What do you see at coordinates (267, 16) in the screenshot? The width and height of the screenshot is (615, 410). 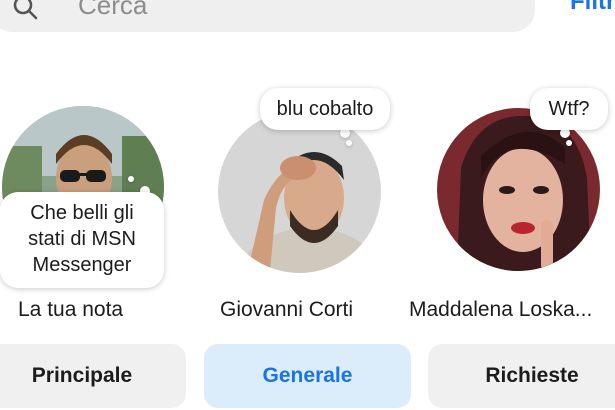 I see `search-bar: Cerca` at bounding box center [267, 16].